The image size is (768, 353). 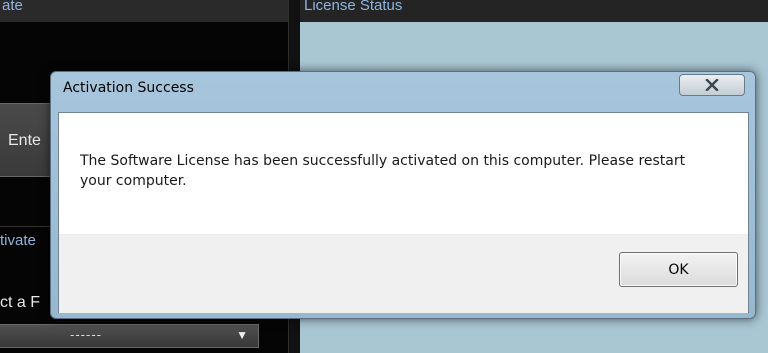 I want to click on license-status-title: License Status, so click(x=353, y=7).